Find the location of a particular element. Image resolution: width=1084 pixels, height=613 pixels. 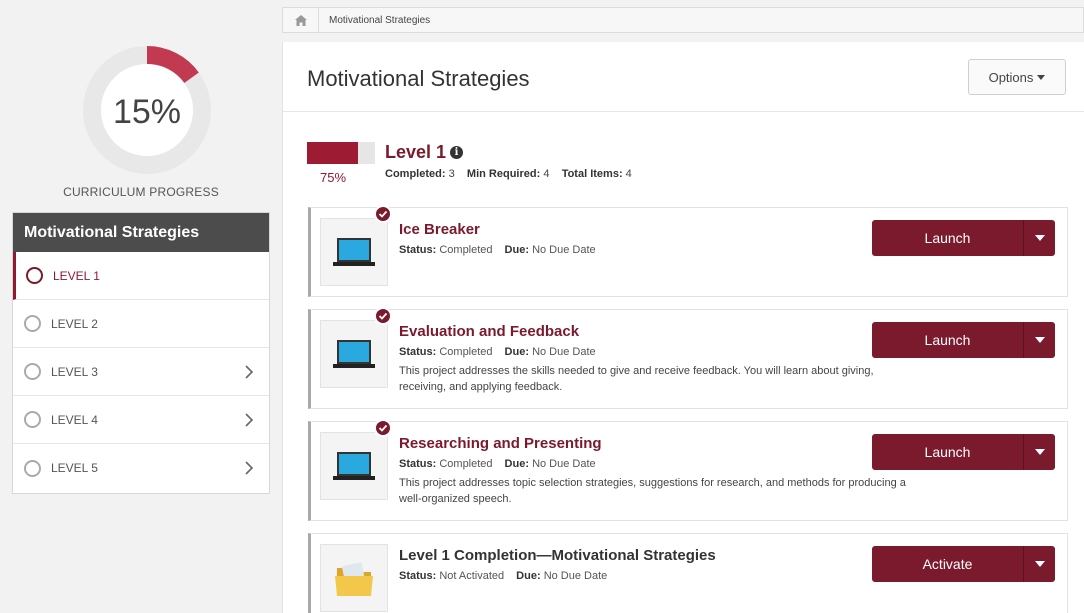

total-items-label: Total Items: is located at coordinates (592, 174).